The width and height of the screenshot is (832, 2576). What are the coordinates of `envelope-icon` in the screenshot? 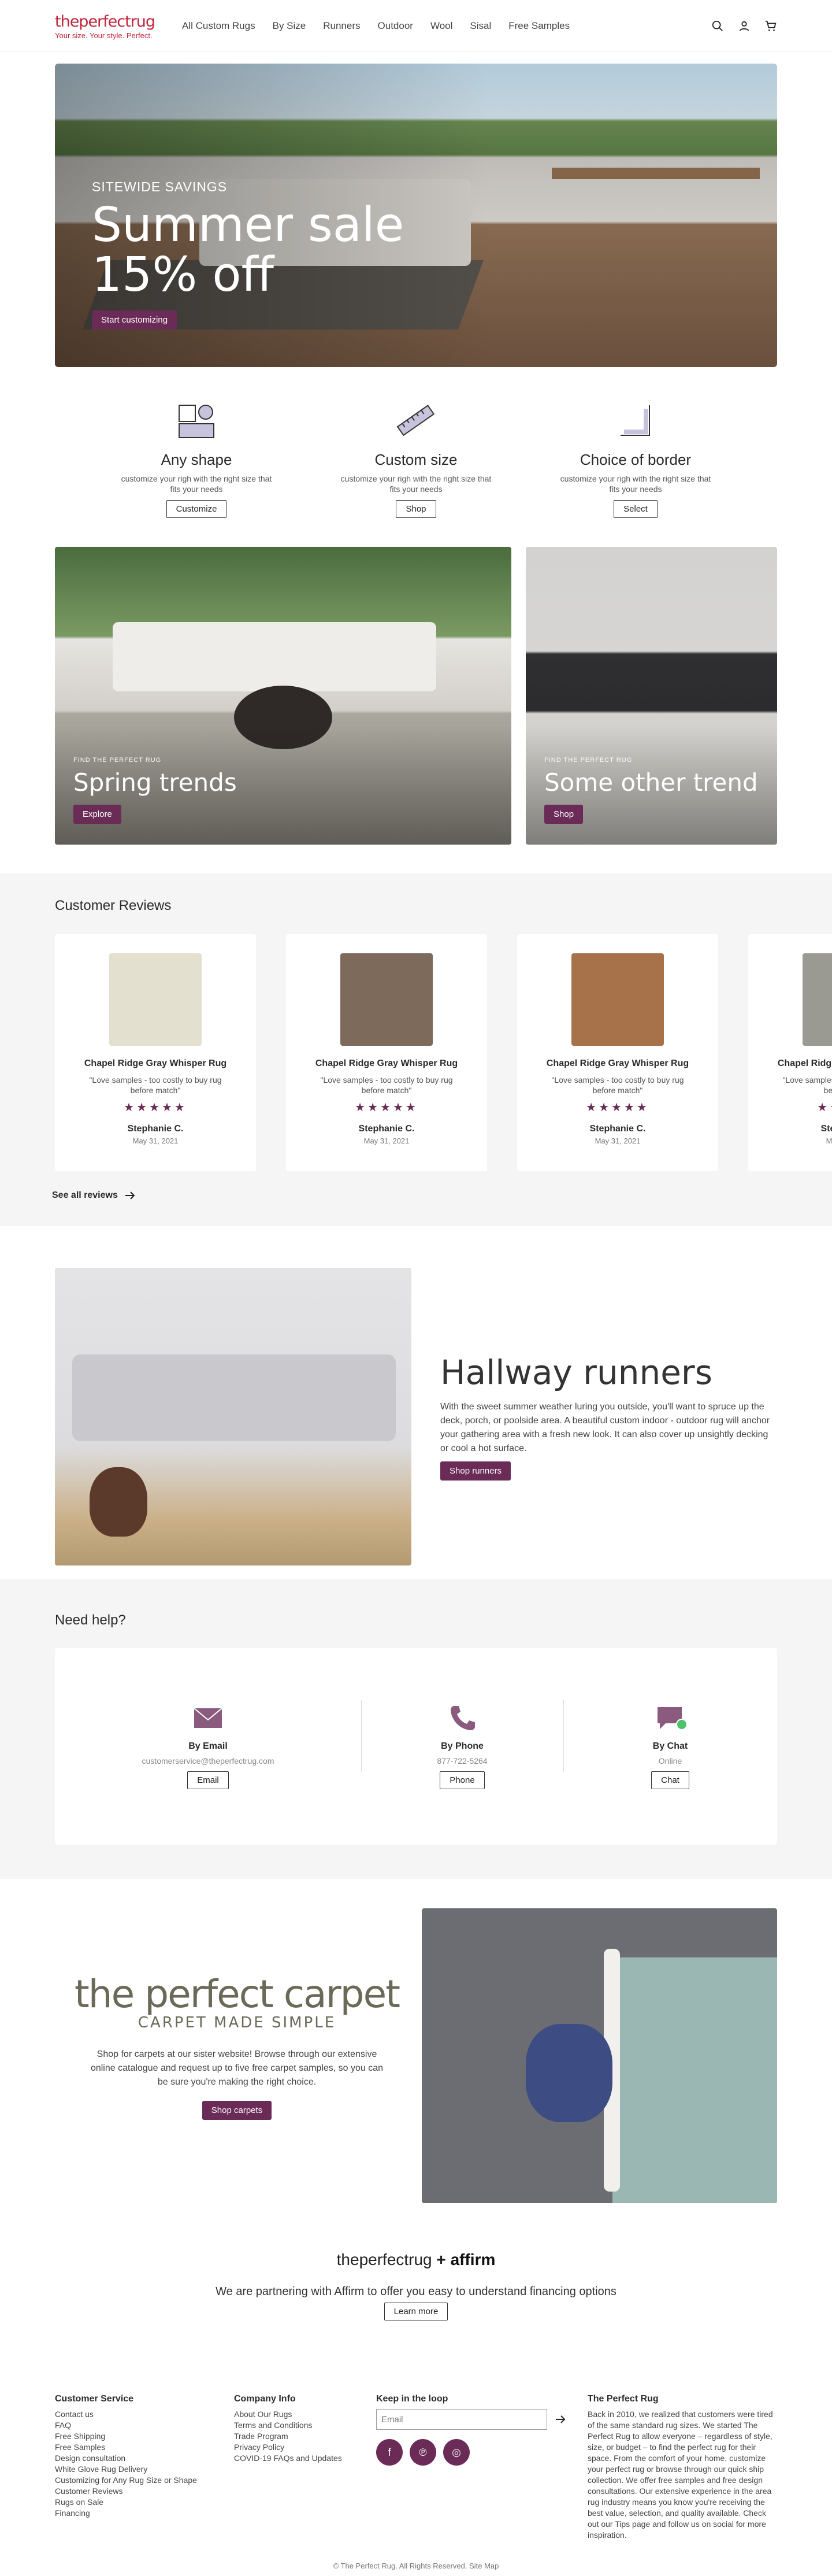 It's located at (208, 1718).